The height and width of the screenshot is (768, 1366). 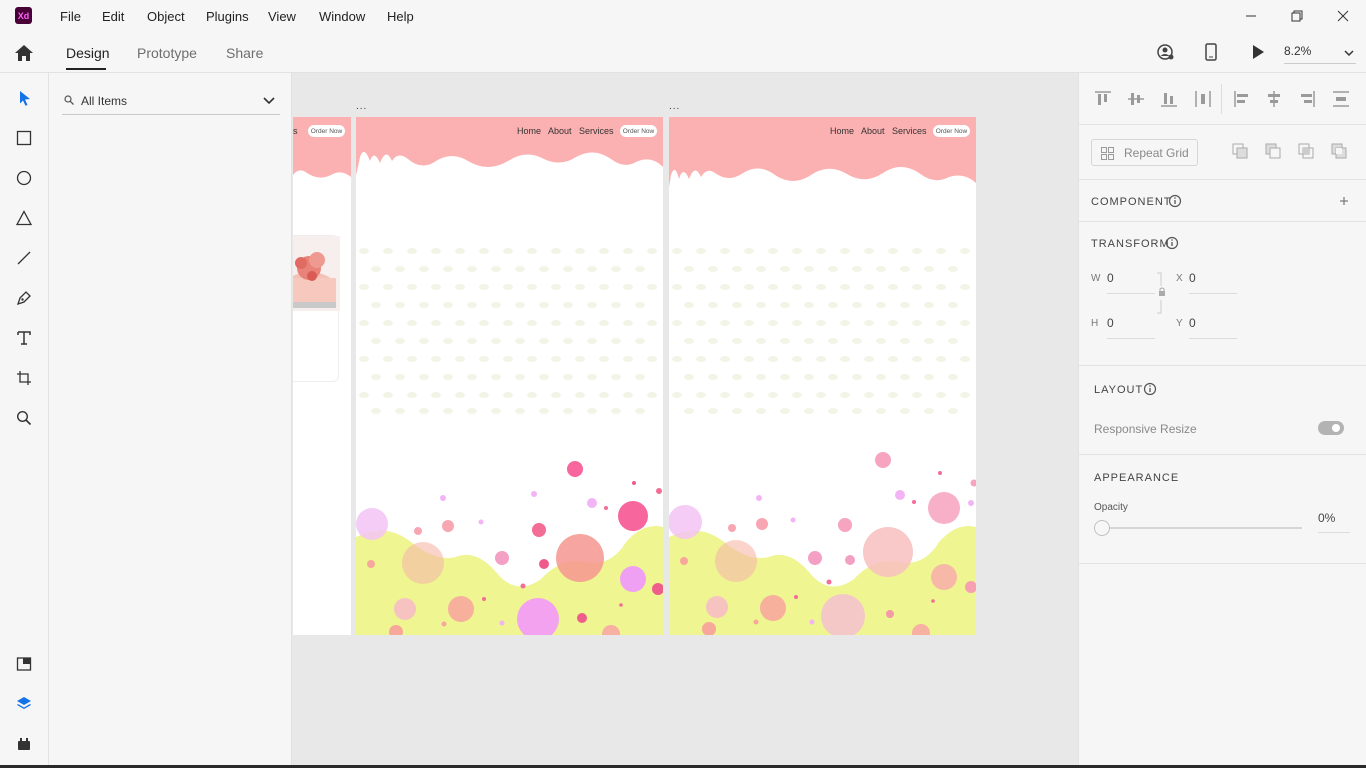 What do you see at coordinates (1344, 201) in the screenshot?
I see `add-component-icon` at bounding box center [1344, 201].